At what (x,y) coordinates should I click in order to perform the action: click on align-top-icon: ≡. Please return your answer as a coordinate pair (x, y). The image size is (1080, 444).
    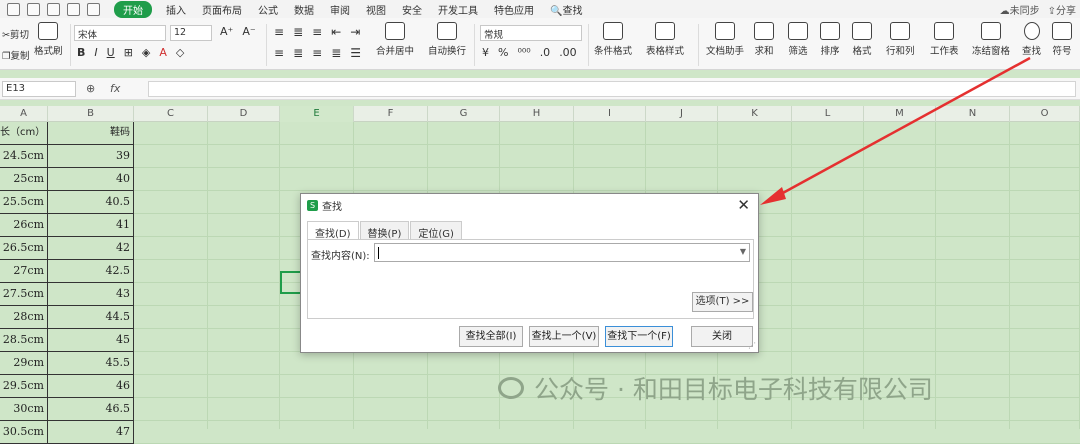
    Looking at the image, I should click on (279, 32).